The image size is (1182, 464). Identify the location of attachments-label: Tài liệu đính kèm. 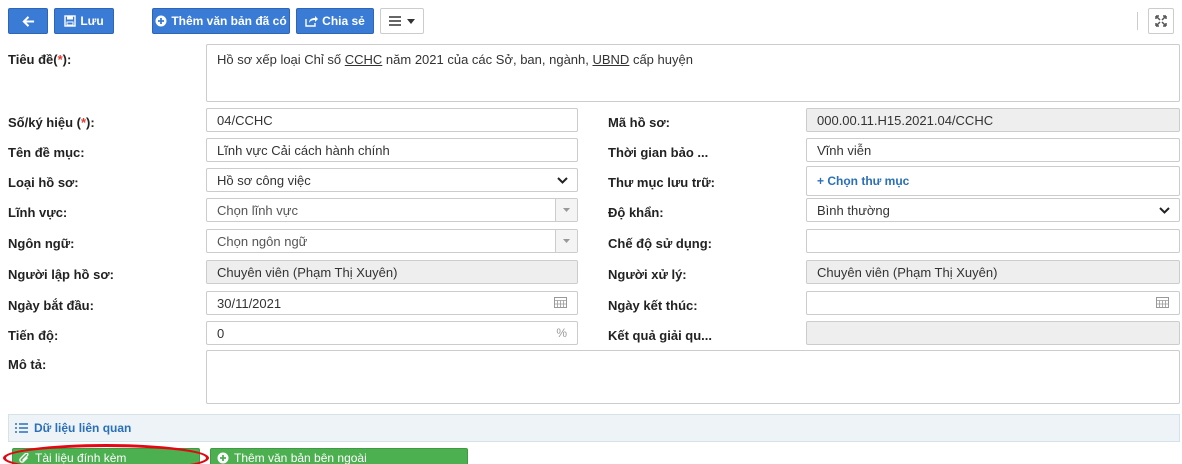
(81, 457).